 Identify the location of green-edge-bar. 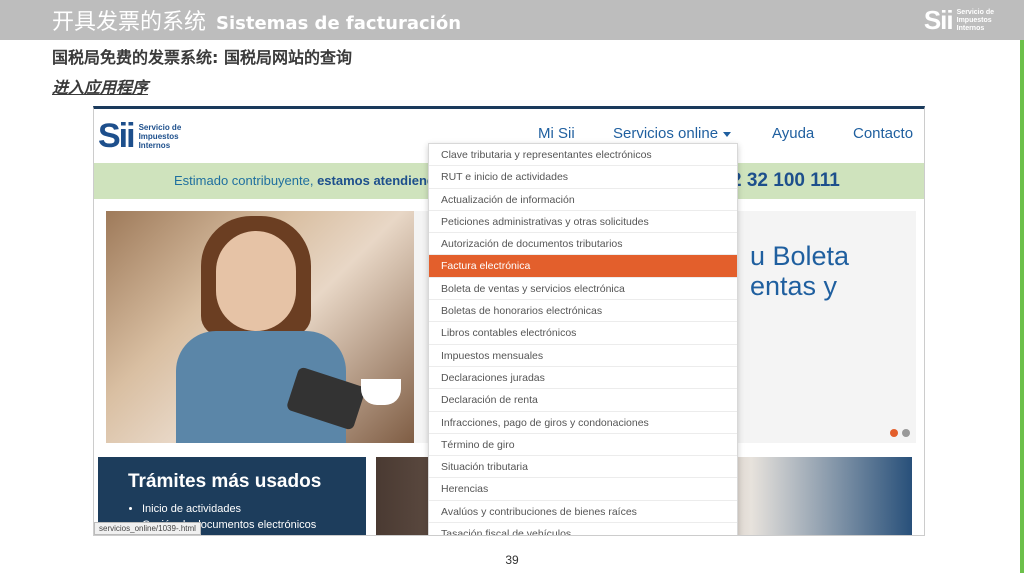
(1022, 306).